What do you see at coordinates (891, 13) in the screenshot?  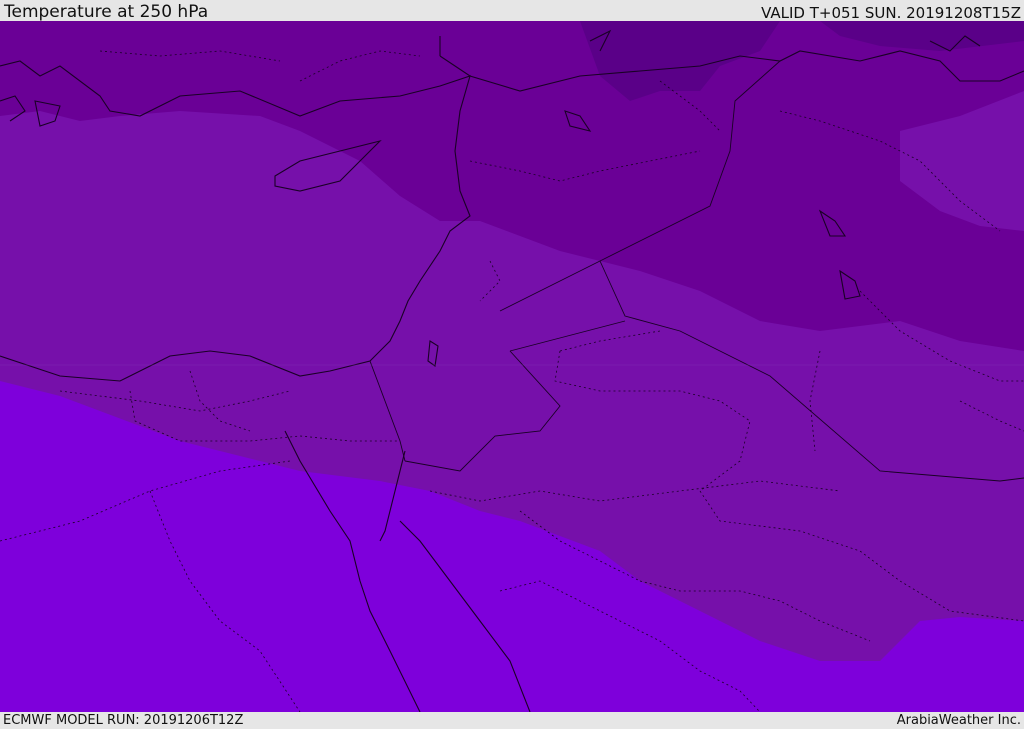 I see `valid-time: VALID T+051 SUN. 20191208T15Z` at bounding box center [891, 13].